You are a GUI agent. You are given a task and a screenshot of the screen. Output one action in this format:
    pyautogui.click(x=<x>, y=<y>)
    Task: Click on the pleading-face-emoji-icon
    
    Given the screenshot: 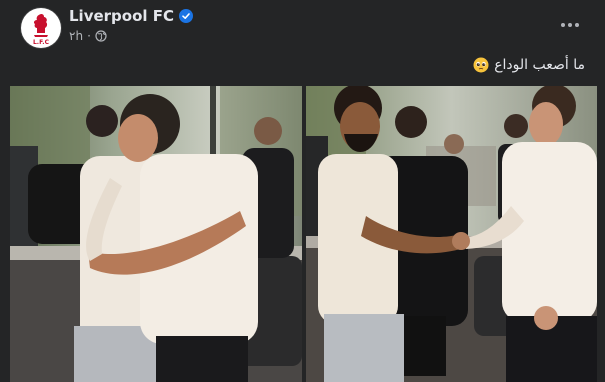 What is the action you would take?
    pyautogui.click(x=481, y=65)
    